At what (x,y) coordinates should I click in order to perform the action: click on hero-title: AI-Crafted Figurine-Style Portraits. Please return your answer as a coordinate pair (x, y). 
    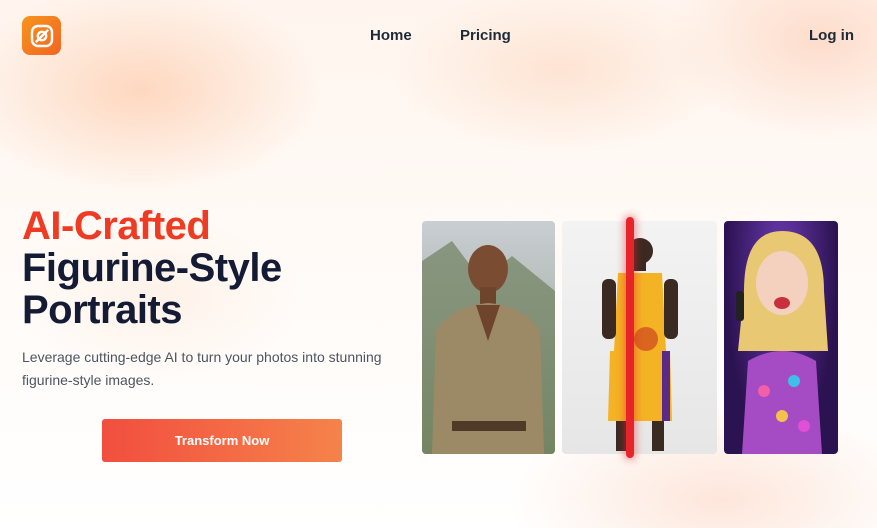
    Looking at the image, I should click on (152, 268).